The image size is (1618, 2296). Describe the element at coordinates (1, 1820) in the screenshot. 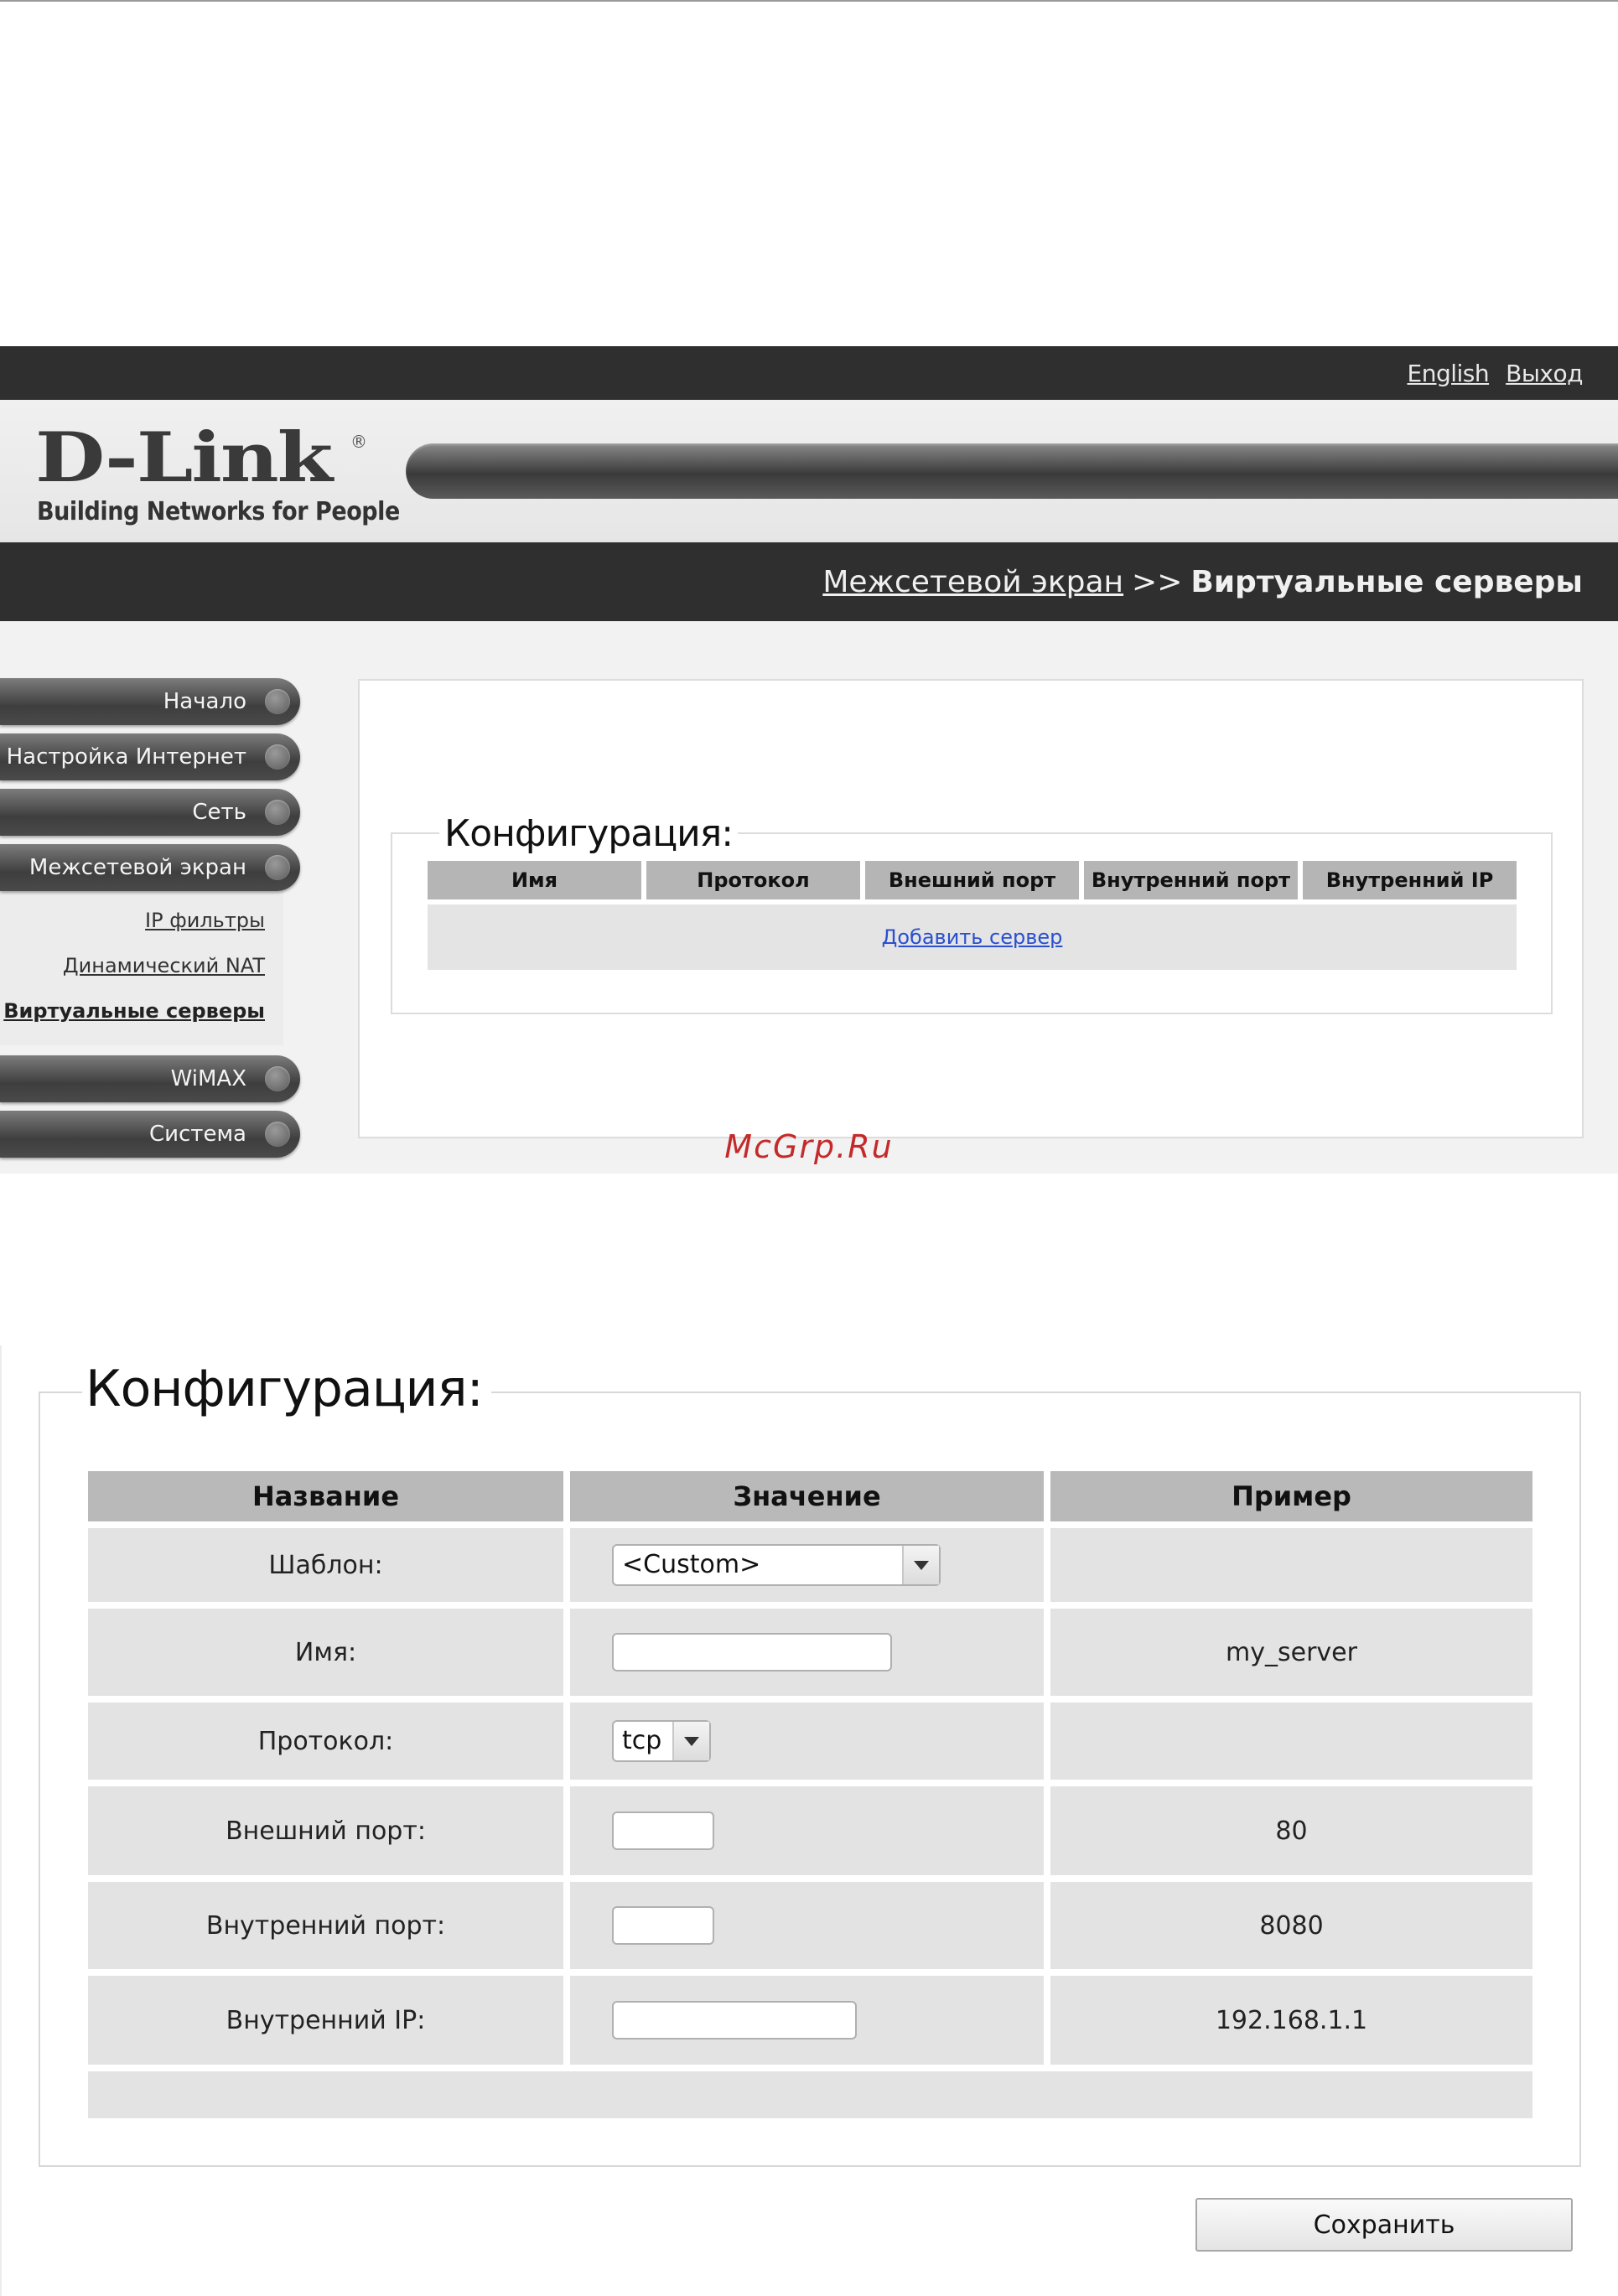

I see `left-rule` at that location.